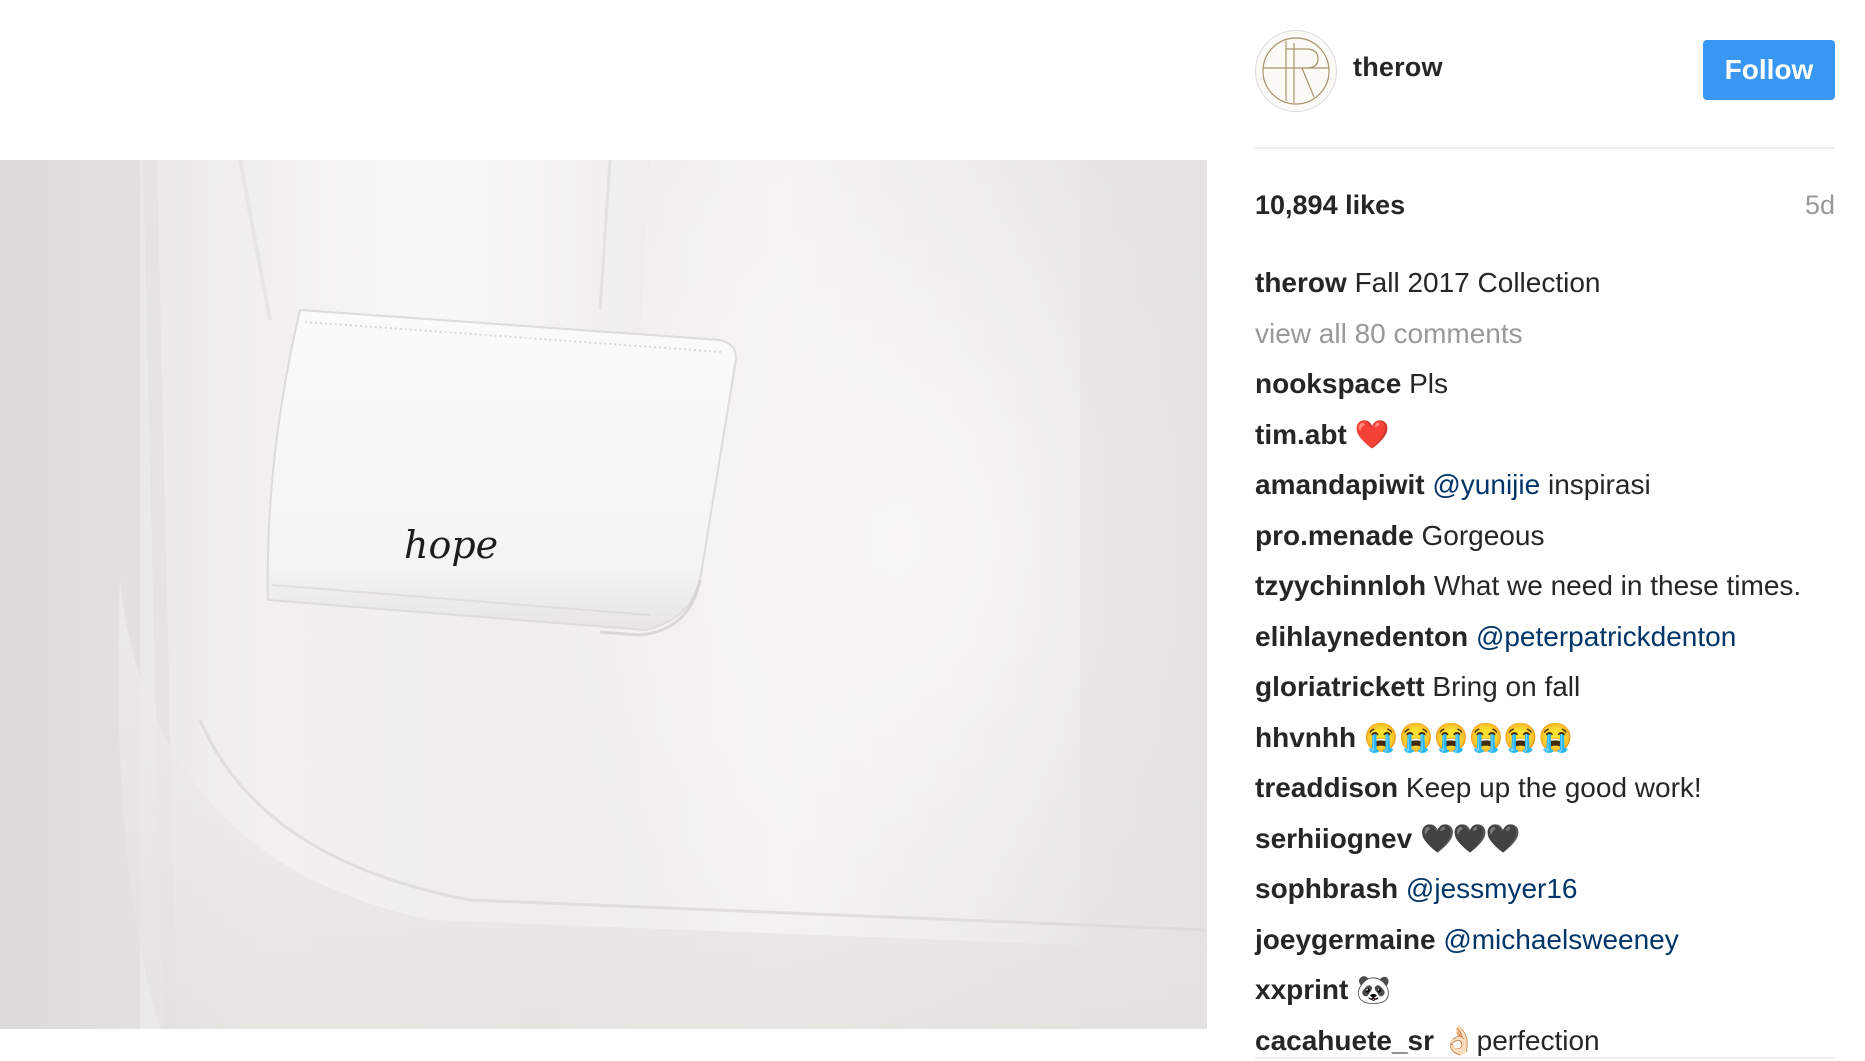 The height and width of the screenshot is (1061, 1865). Describe the element at coordinates (1468, 737) in the screenshot. I see `crying-face-icon: 😭😭😭😭😭😭` at that location.